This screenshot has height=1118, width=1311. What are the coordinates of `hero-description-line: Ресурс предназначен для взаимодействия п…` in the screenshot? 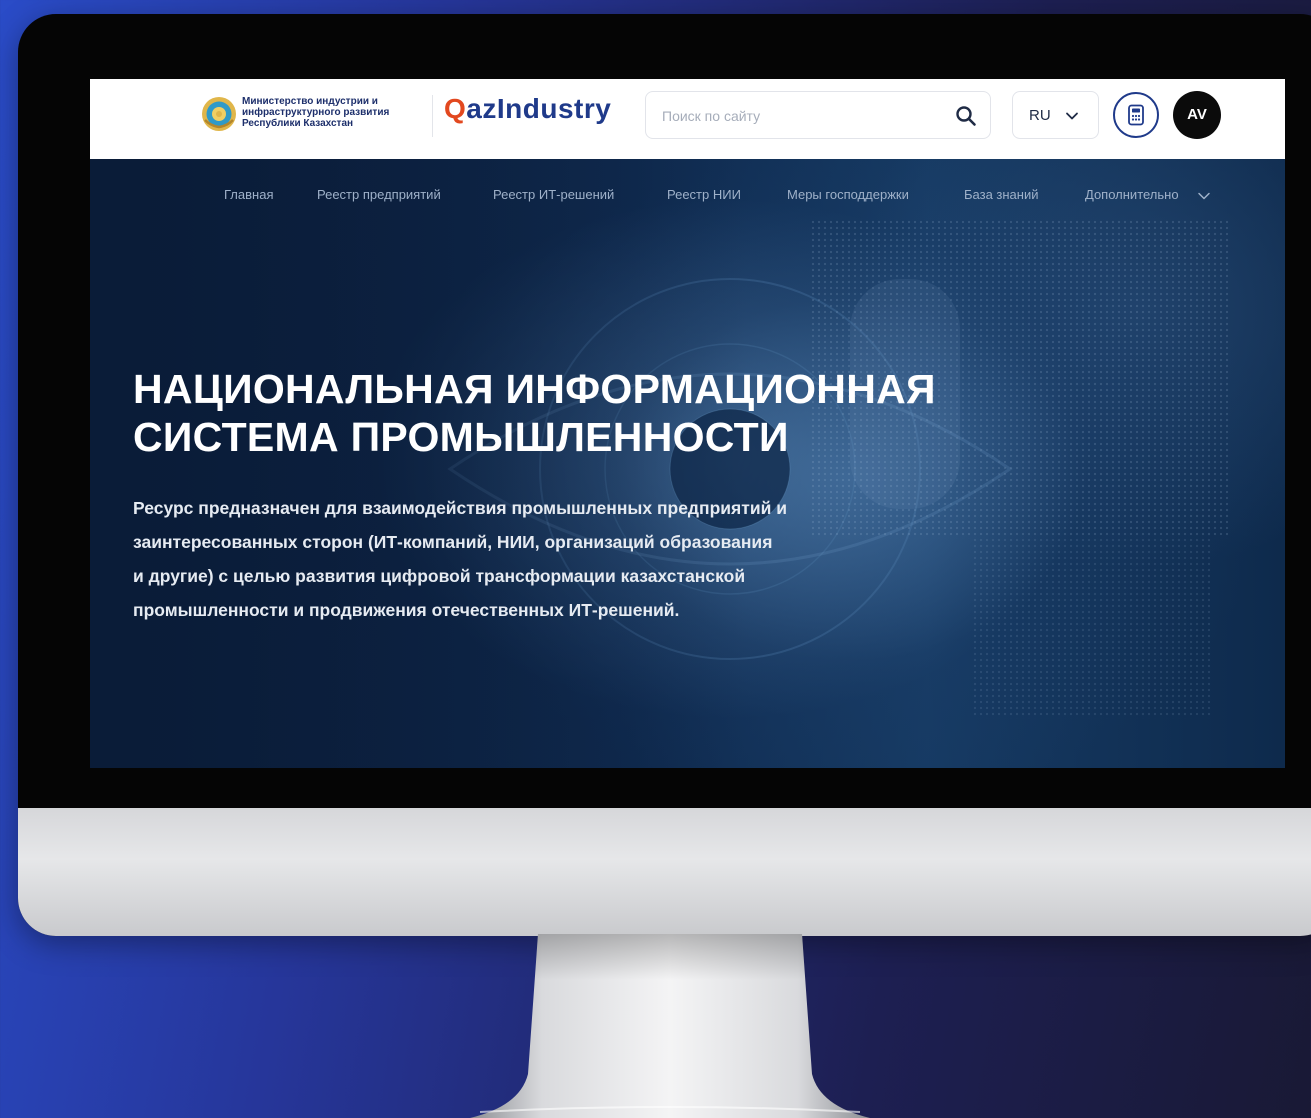 It's located at (460, 508).